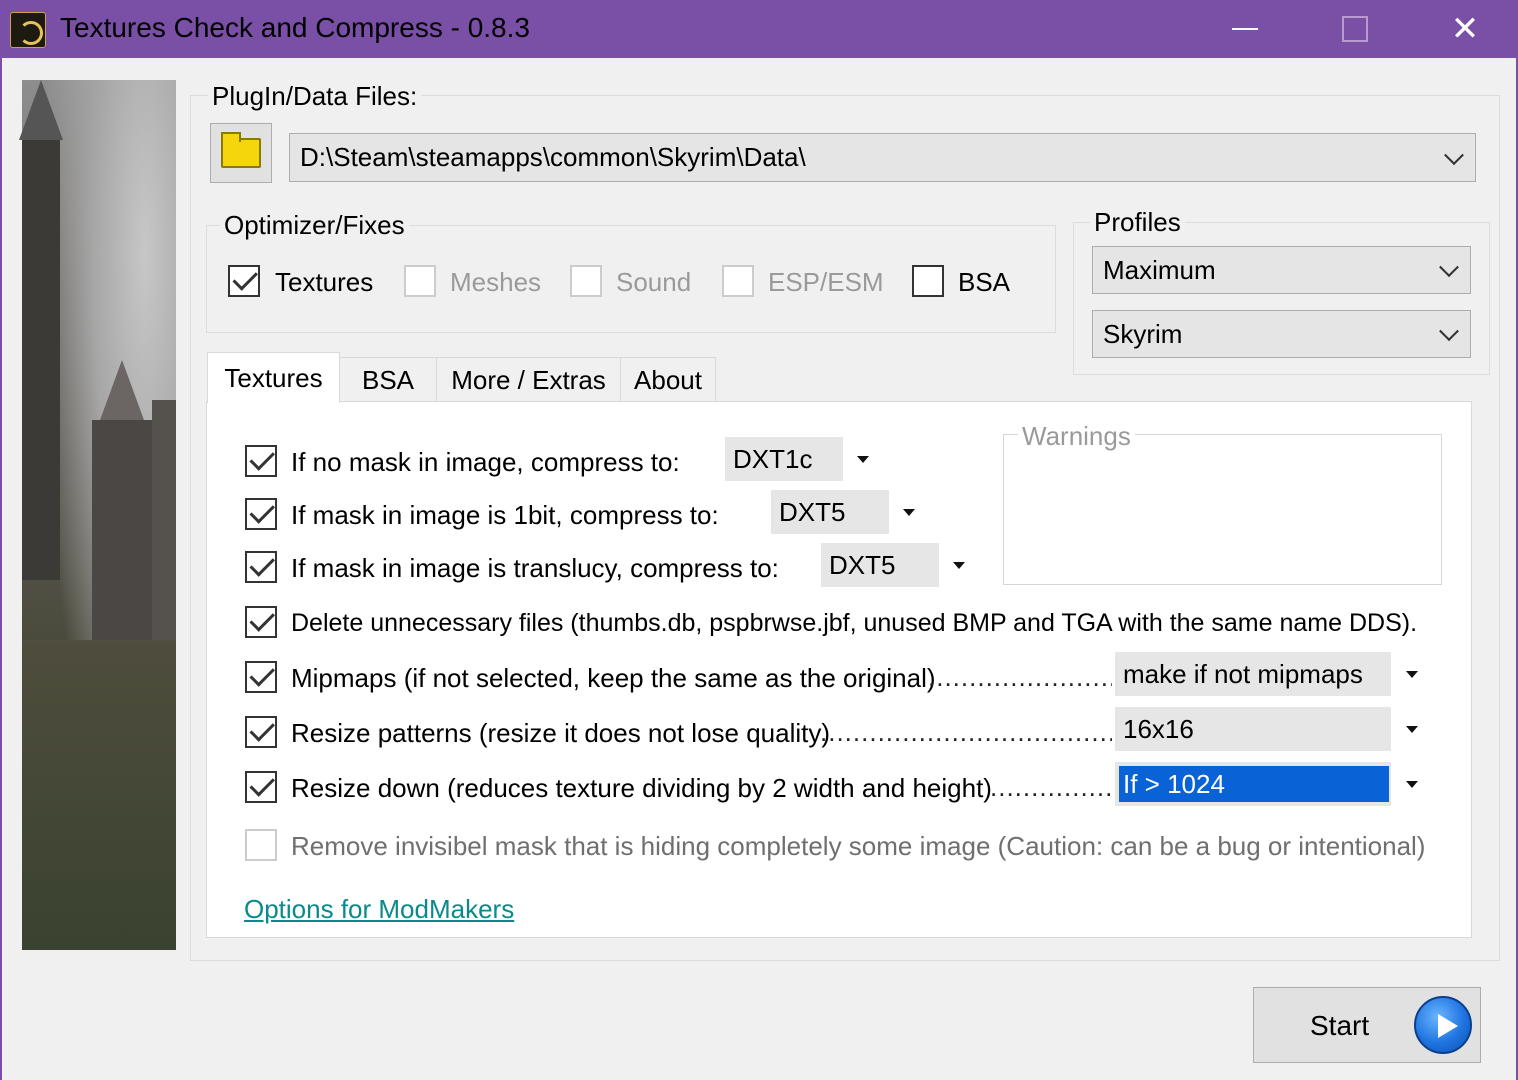 Image resolution: width=1518 pixels, height=1080 pixels. What do you see at coordinates (1159, 269) in the screenshot?
I see `profile-value: Maximum` at bounding box center [1159, 269].